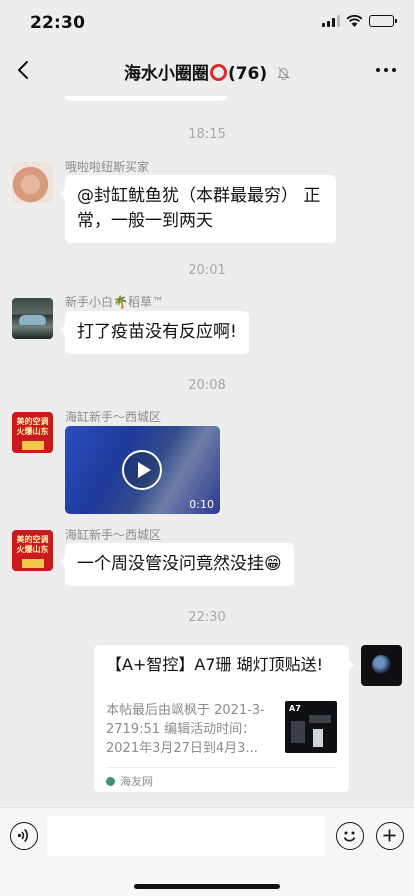 The image size is (414, 896). I want to click on link-source: 海友网, so click(129, 781).